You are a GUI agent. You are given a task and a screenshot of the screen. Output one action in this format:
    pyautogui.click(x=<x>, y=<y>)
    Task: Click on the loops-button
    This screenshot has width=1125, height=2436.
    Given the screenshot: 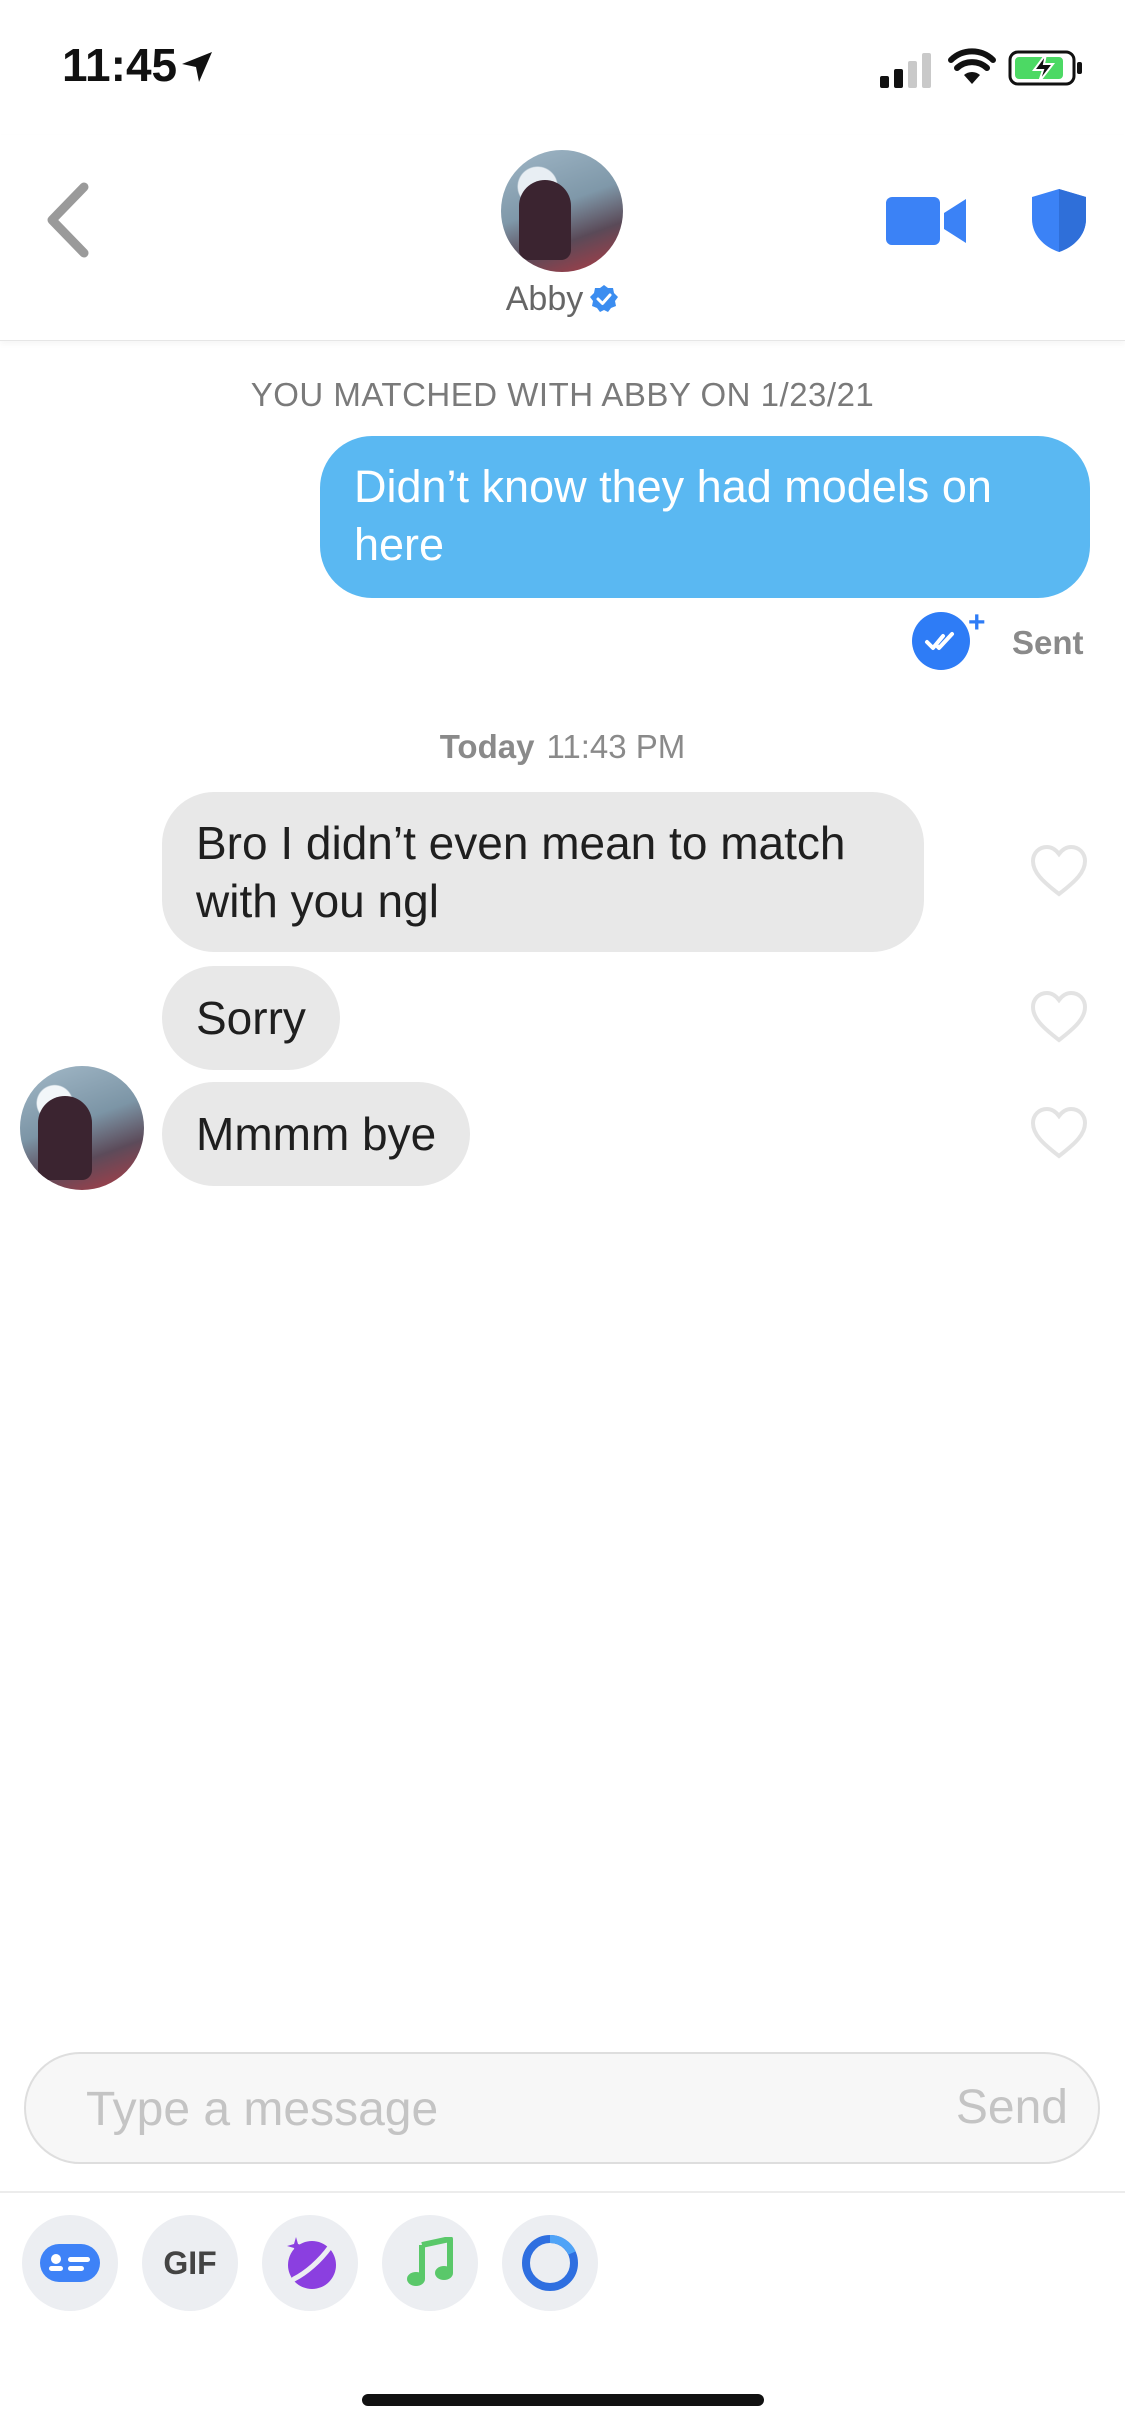 What is the action you would take?
    pyautogui.click(x=550, y=2263)
    